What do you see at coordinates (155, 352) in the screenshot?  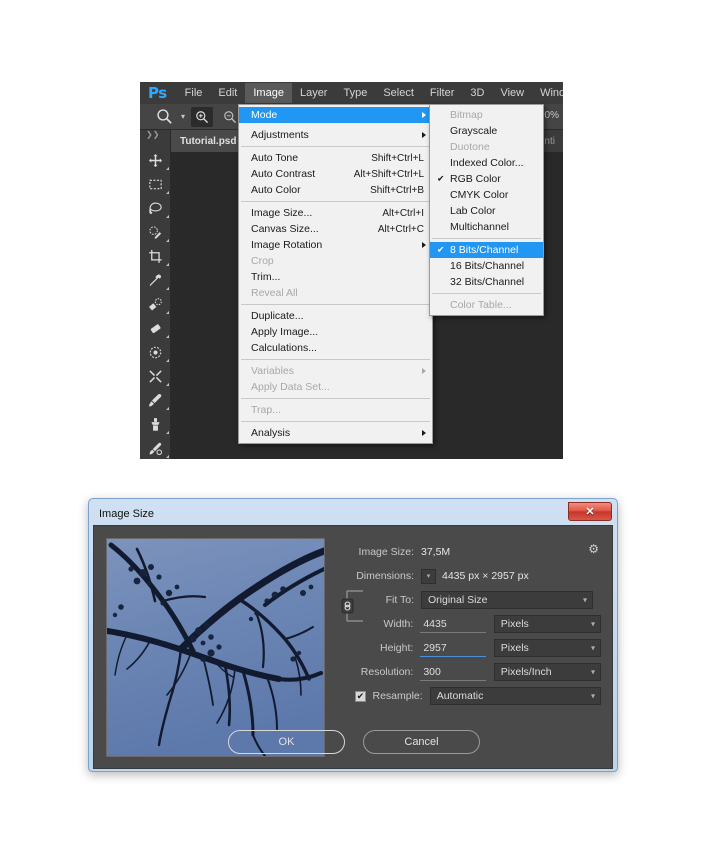 I see `content-aware-move-tool-icon` at bounding box center [155, 352].